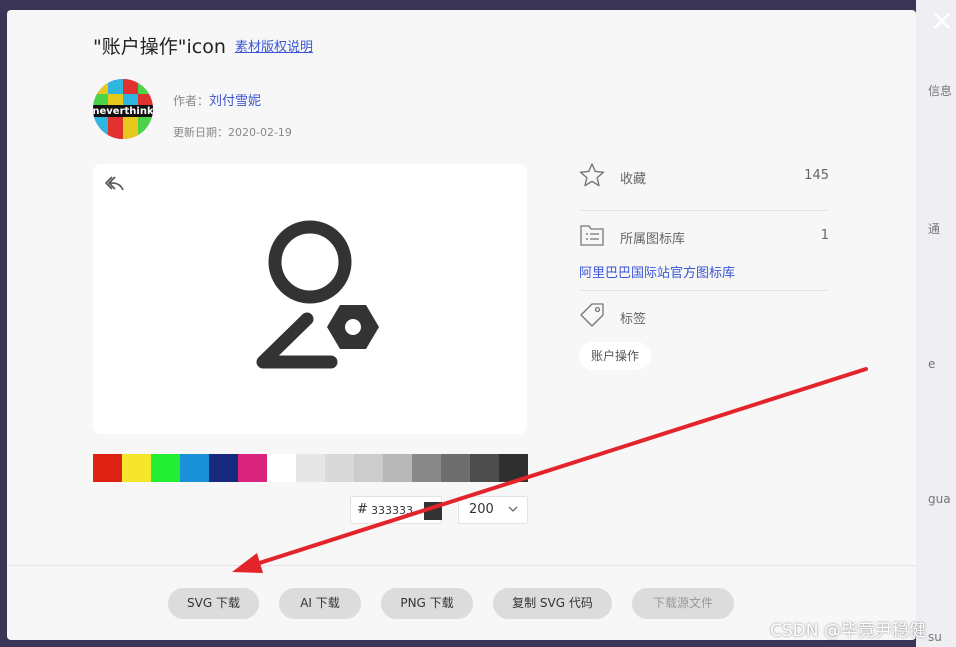 Image resolution: width=956 pixels, height=647 pixels. What do you see at coordinates (252, 468) in the screenshot?
I see `color-swatch-pink` at bounding box center [252, 468].